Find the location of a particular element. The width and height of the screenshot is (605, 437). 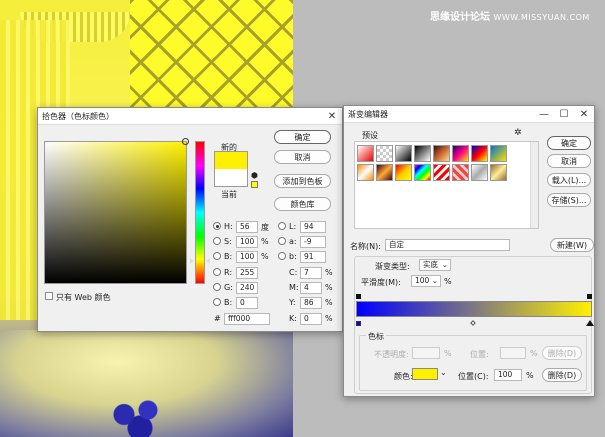

smoothness-label: 平滑度(M): is located at coordinates (381, 282).